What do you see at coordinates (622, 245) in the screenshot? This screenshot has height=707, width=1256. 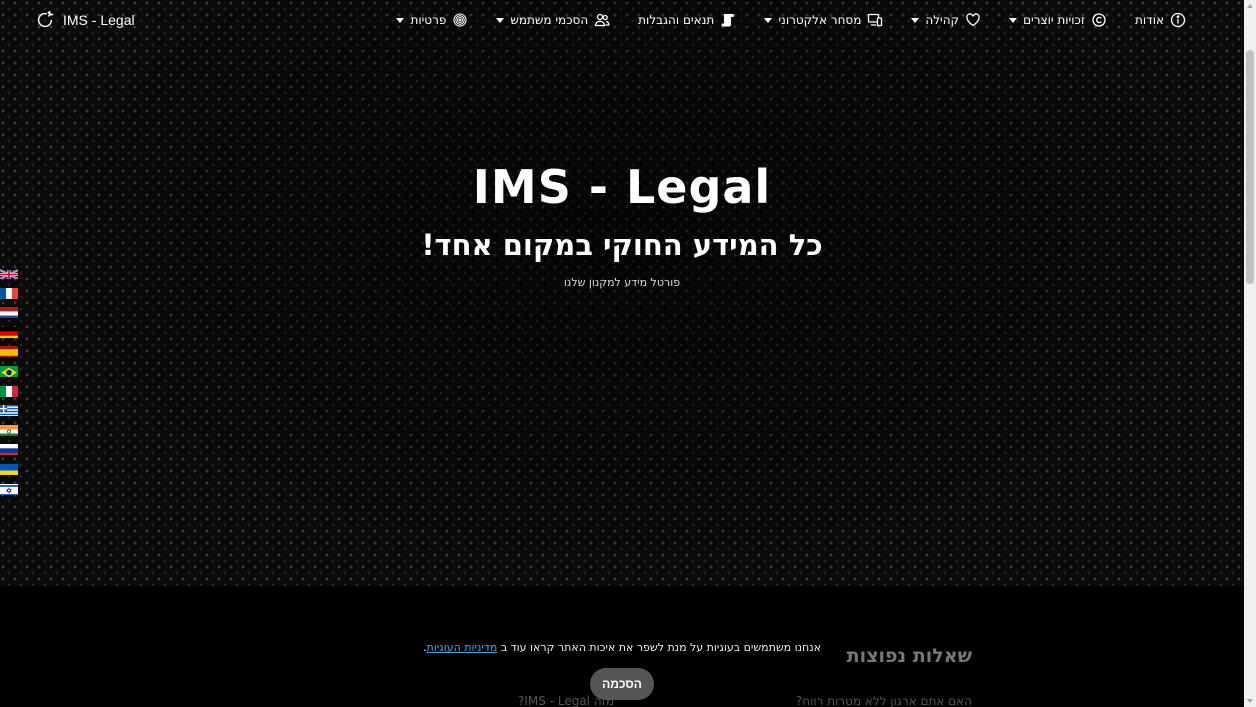 I see `hero-subtitle: כל המידע החוקי במקום אחד!` at bounding box center [622, 245].